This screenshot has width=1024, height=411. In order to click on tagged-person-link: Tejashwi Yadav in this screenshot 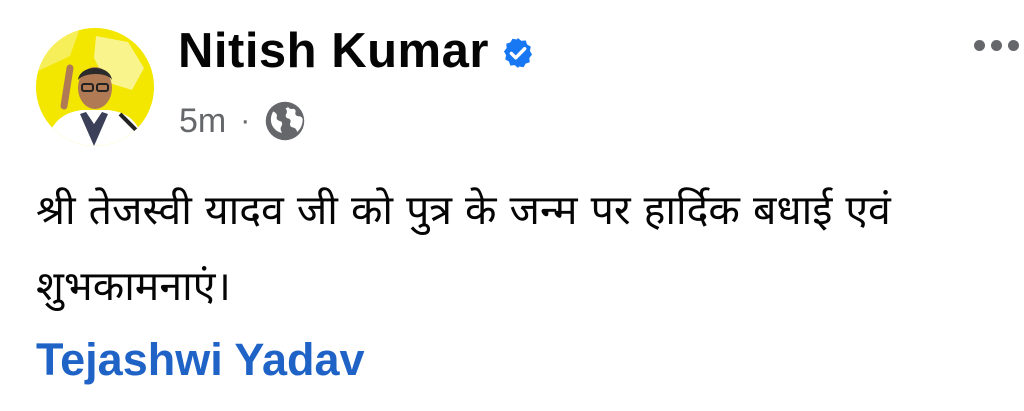, I will do `click(200, 360)`.